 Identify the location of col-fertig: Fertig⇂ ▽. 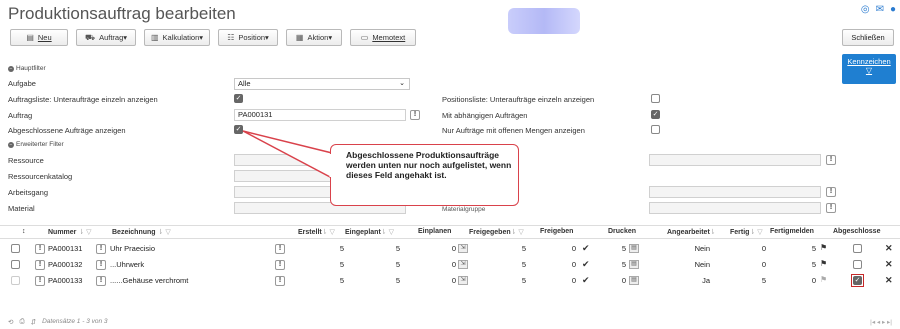
(746, 232).